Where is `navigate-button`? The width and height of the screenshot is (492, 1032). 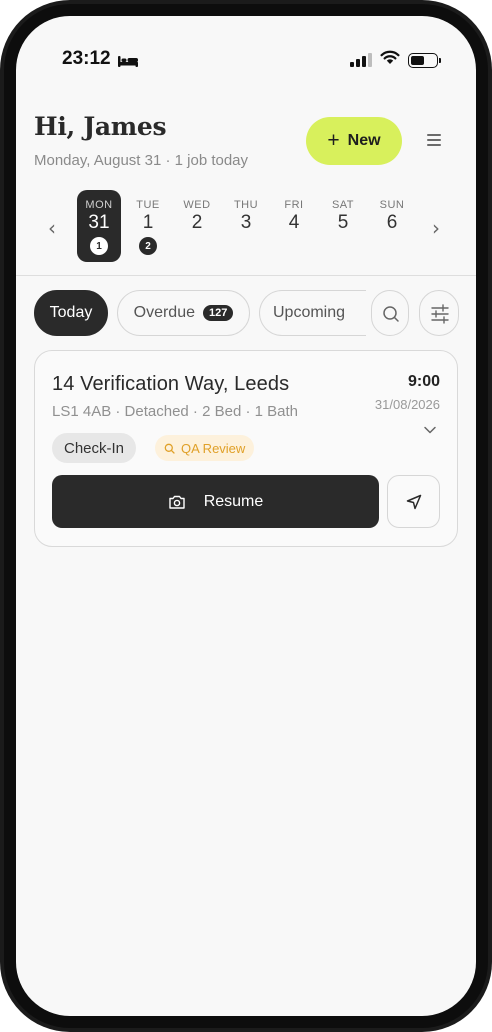 navigate-button is located at coordinates (413, 501).